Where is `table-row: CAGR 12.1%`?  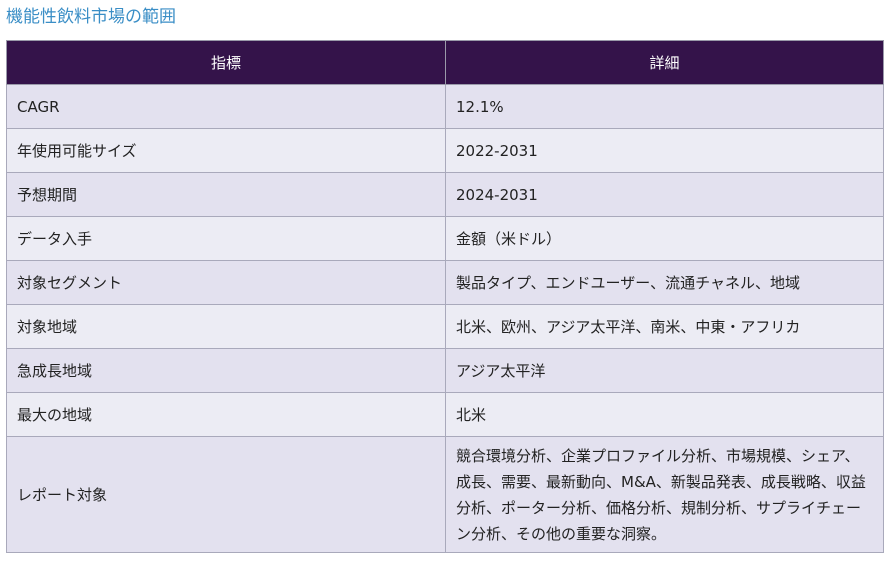 table-row: CAGR 12.1% is located at coordinates (445, 106).